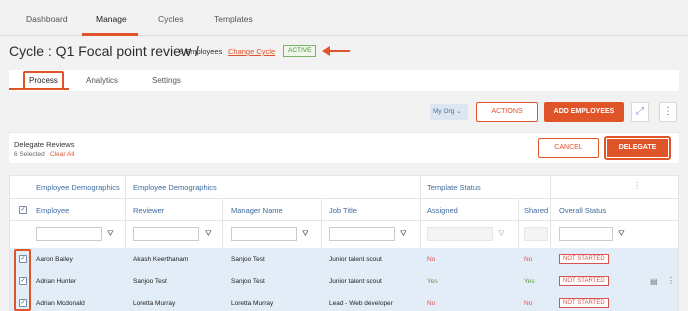  What do you see at coordinates (47, 19) in the screenshot?
I see `nav-tab-dashboard: Dashboard` at bounding box center [47, 19].